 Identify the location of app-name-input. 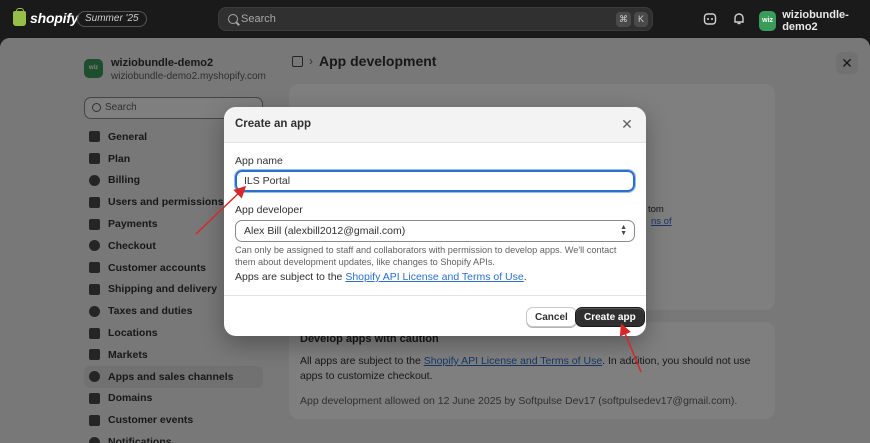
(435, 181).